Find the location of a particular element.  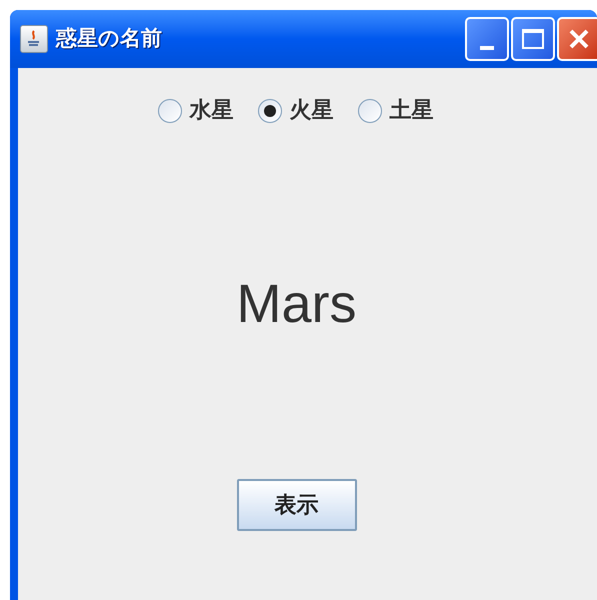

minimize-button is located at coordinates (487, 39).